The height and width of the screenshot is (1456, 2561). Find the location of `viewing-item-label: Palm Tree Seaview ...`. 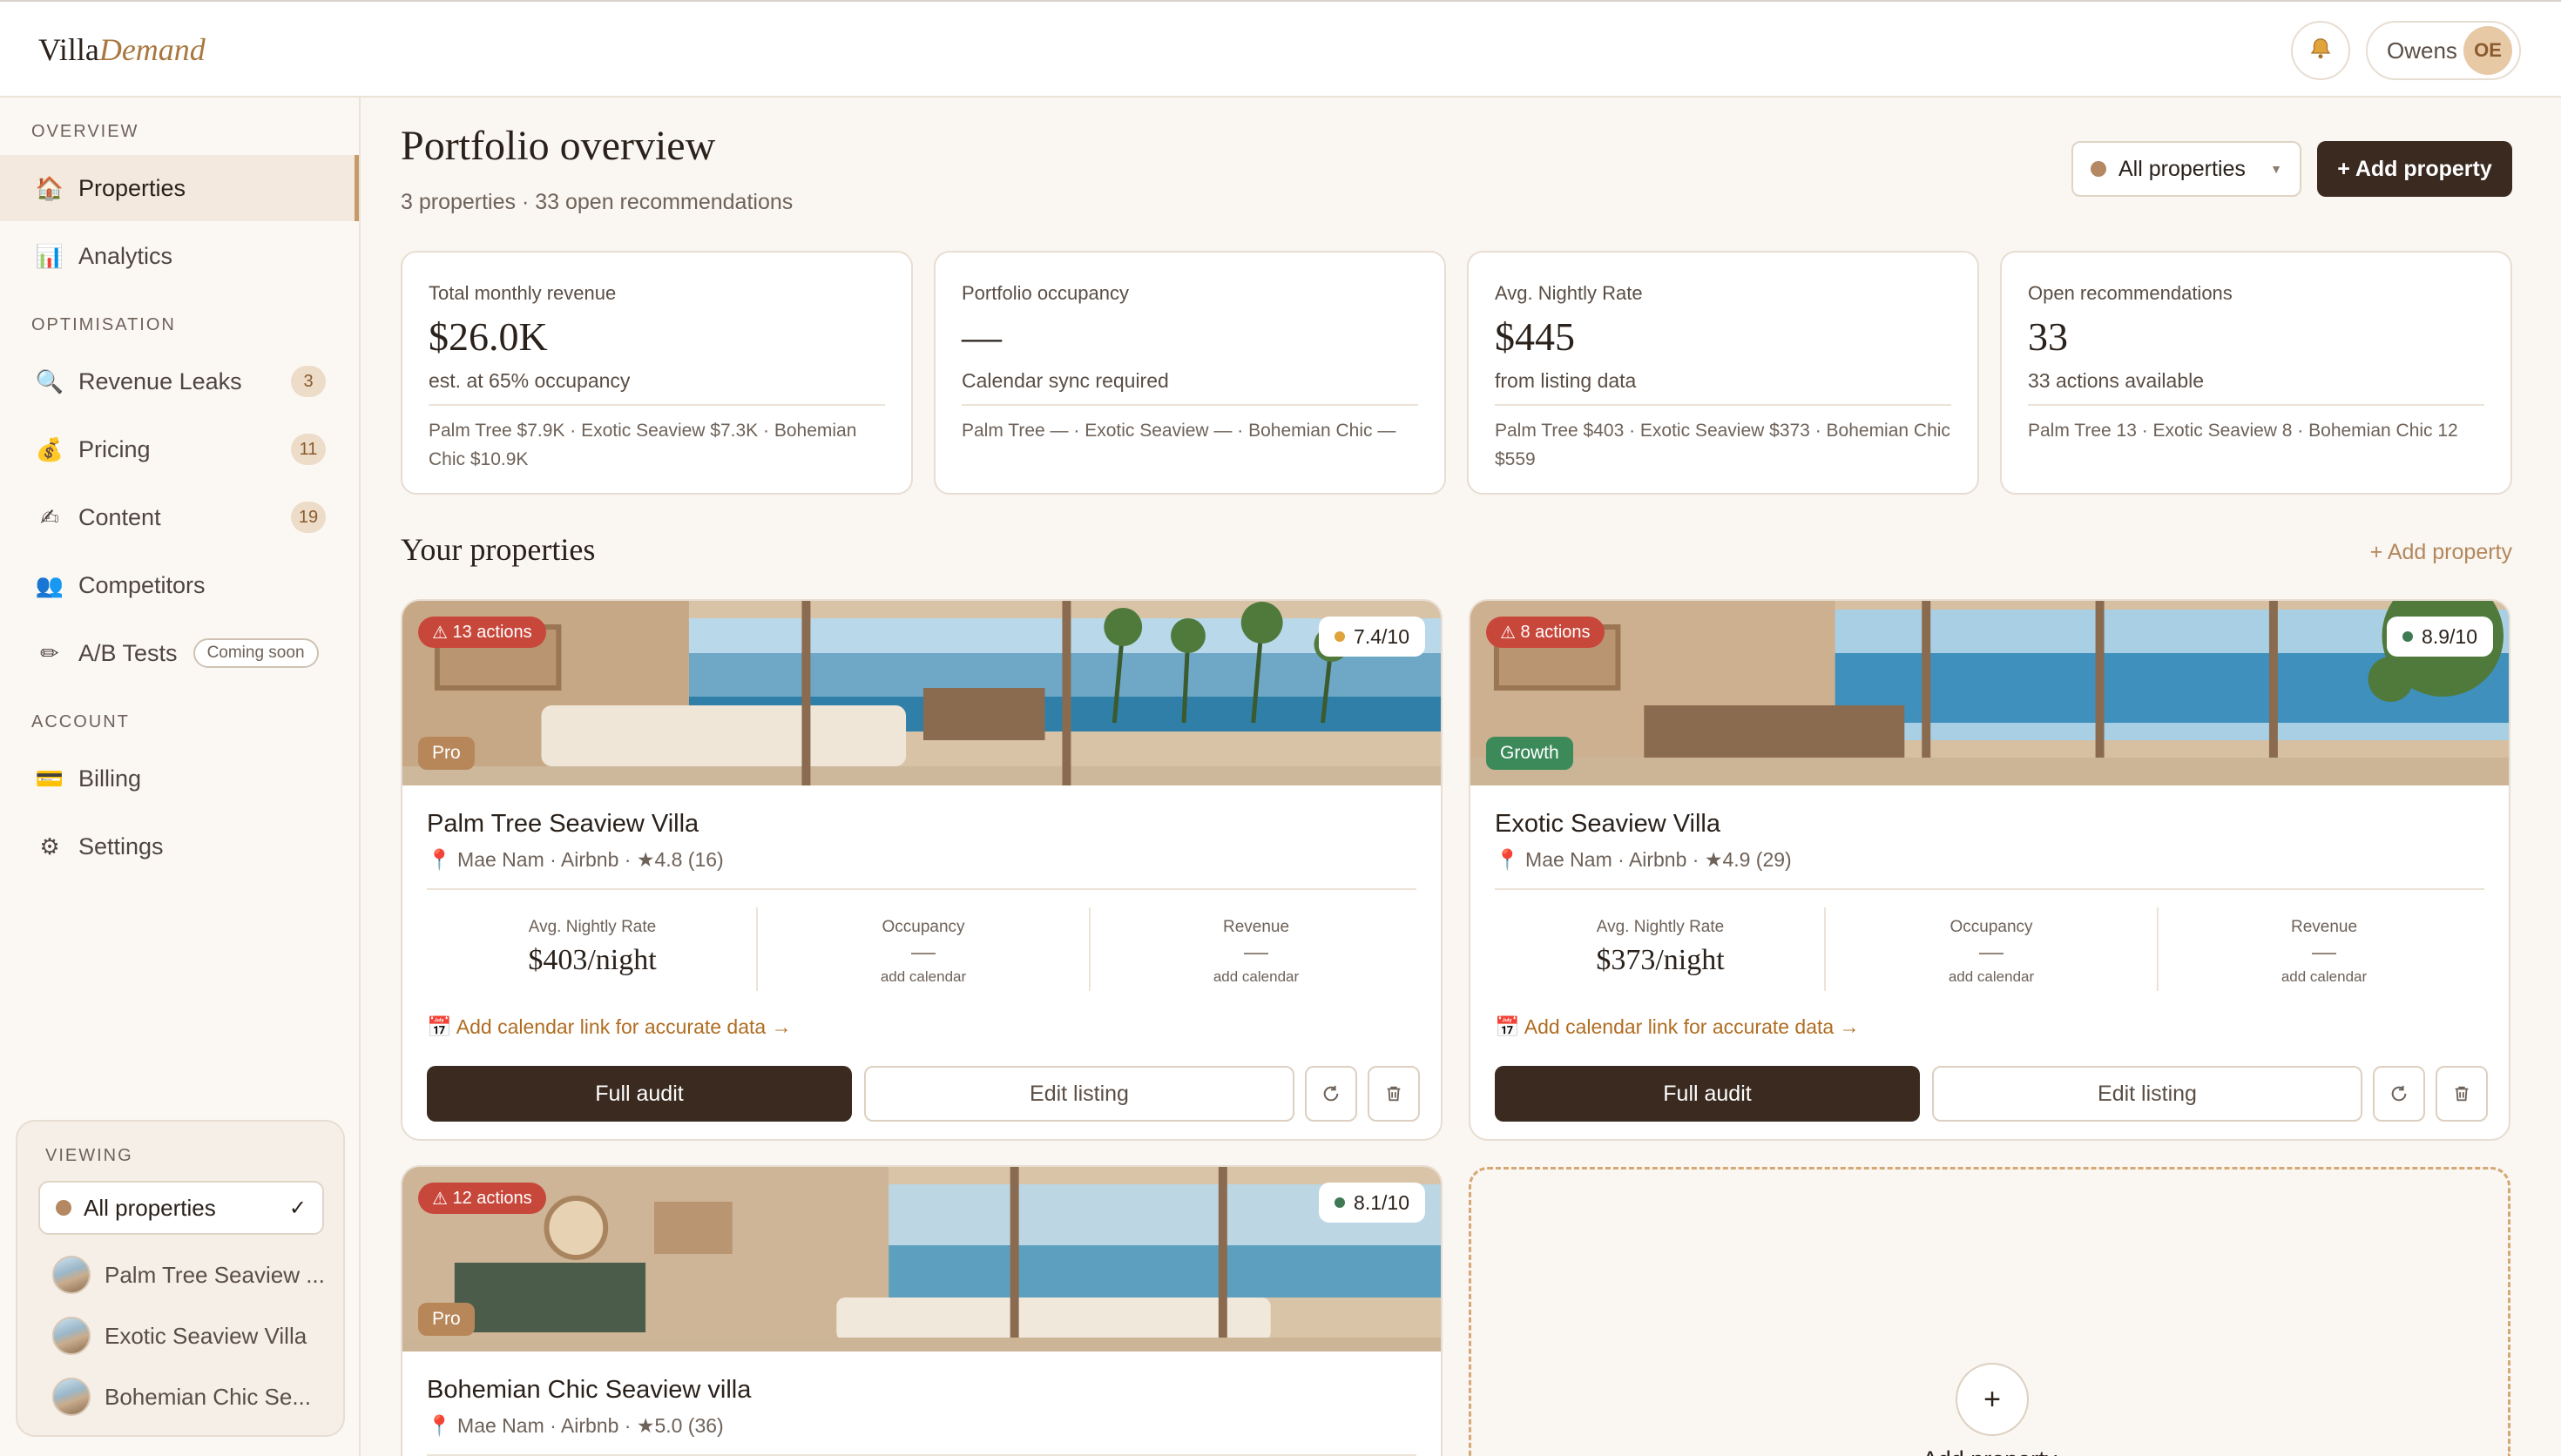

viewing-item-label: Palm Tree Seaview ... is located at coordinates (215, 1274).